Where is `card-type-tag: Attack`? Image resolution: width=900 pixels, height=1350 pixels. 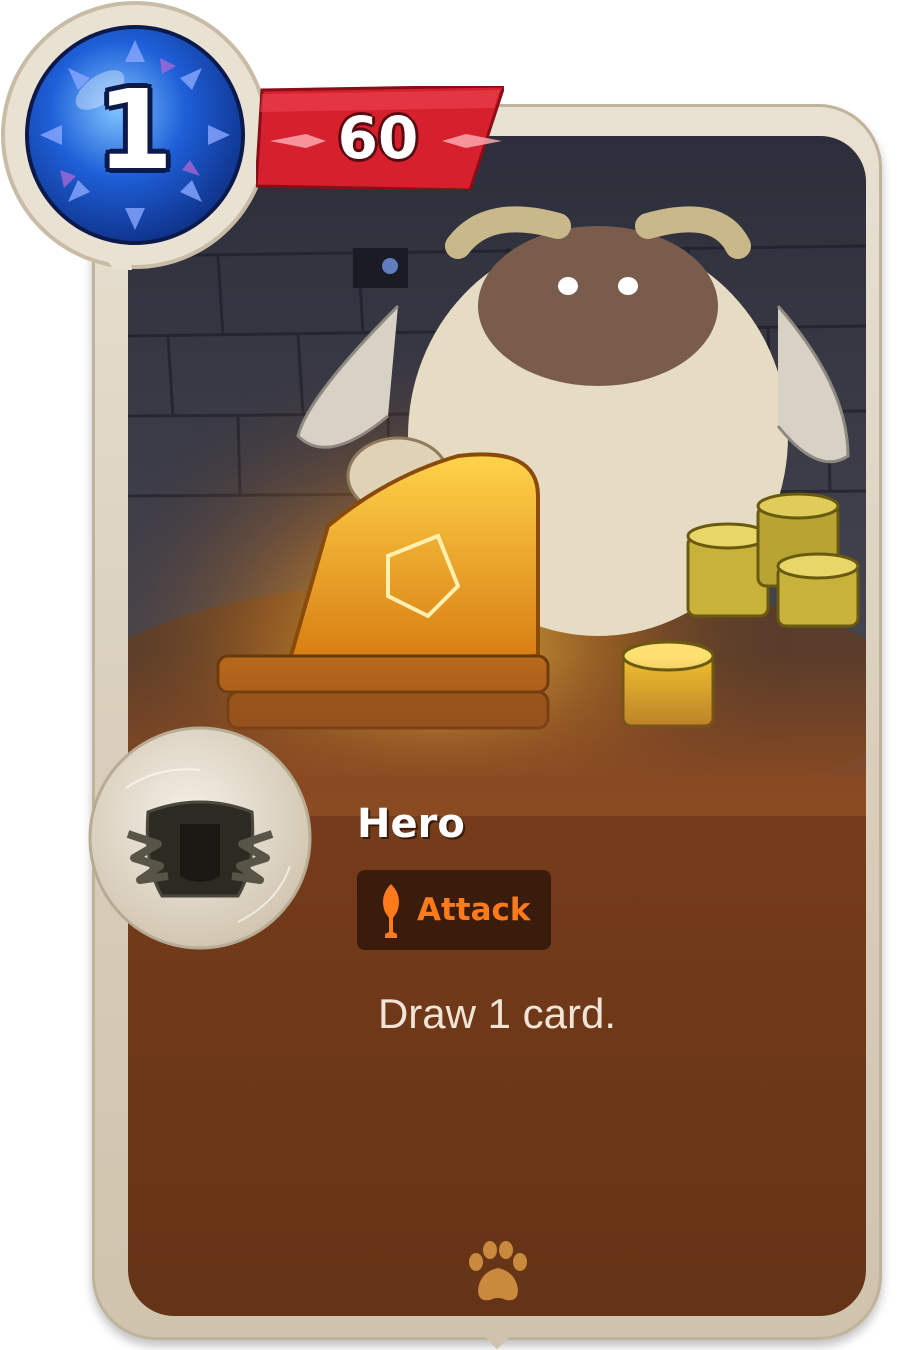 card-type-tag: Attack is located at coordinates (454, 910).